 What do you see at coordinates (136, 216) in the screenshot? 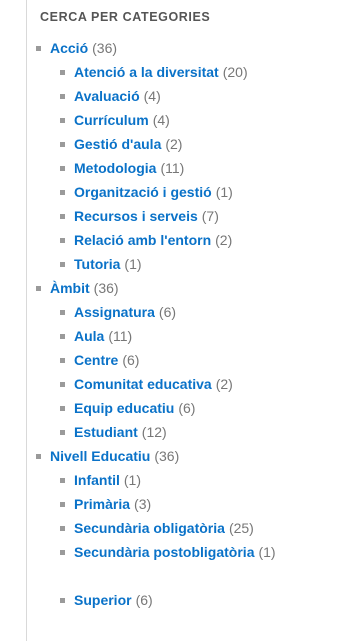
I see `subcategory-link: Recursos i serveis` at bounding box center [136, 216].